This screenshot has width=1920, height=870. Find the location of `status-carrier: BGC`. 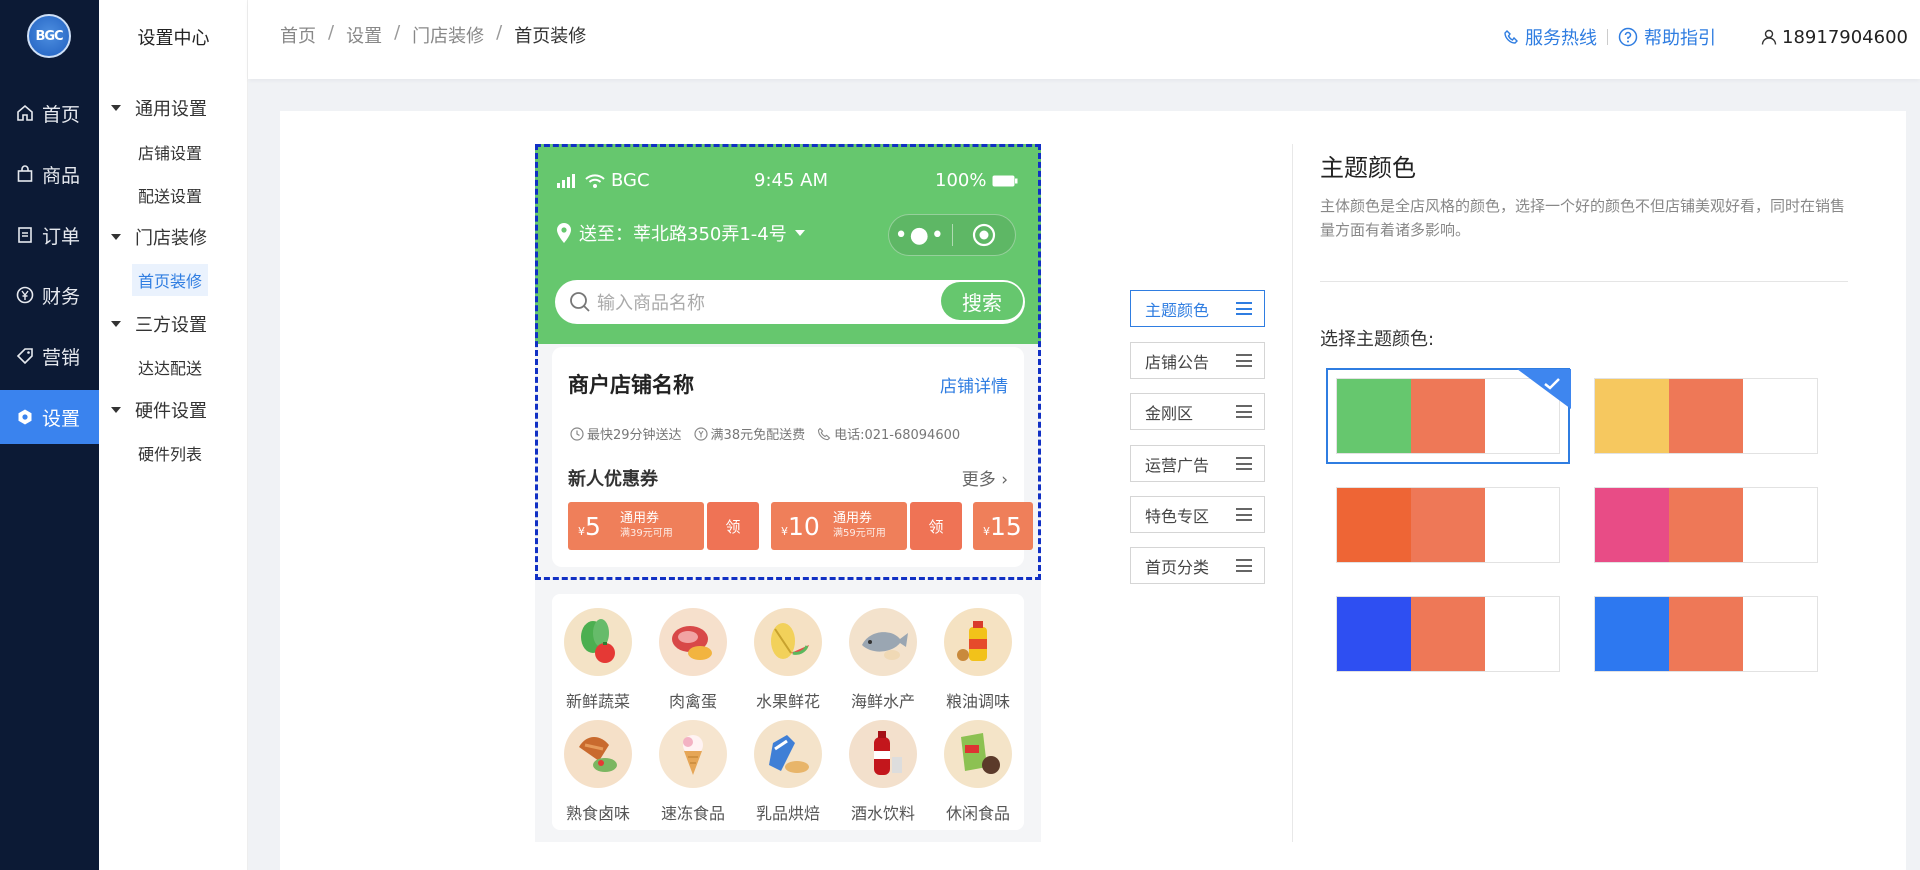

status-carrier: BGC is located at coordinates (603, 180).